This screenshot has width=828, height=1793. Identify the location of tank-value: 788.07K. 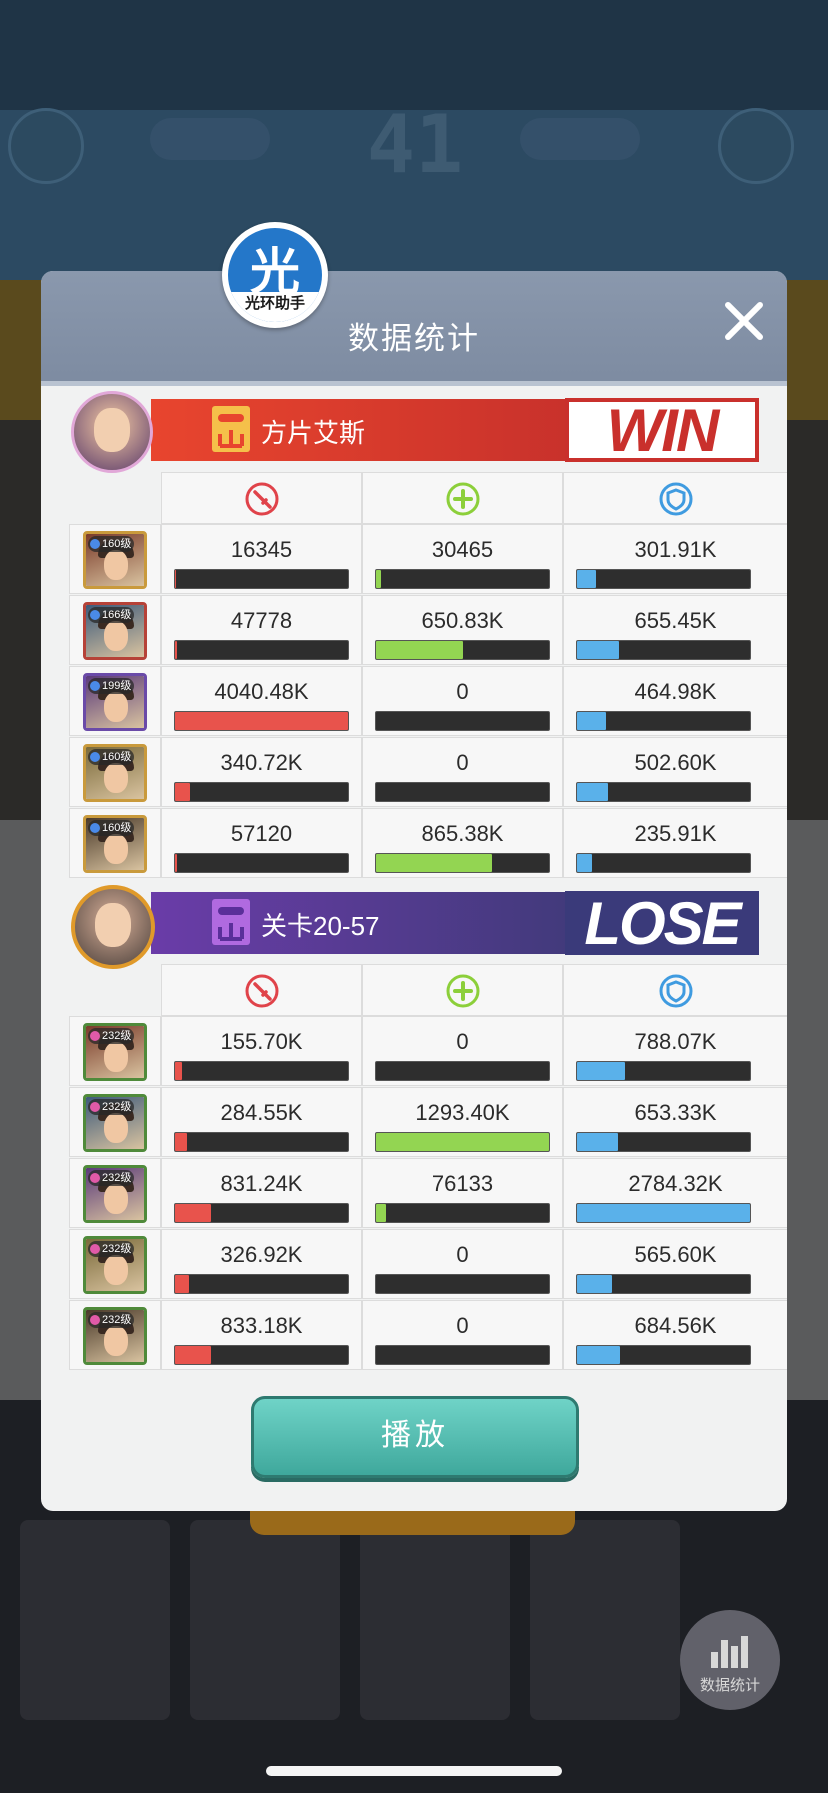
(675, 1041).